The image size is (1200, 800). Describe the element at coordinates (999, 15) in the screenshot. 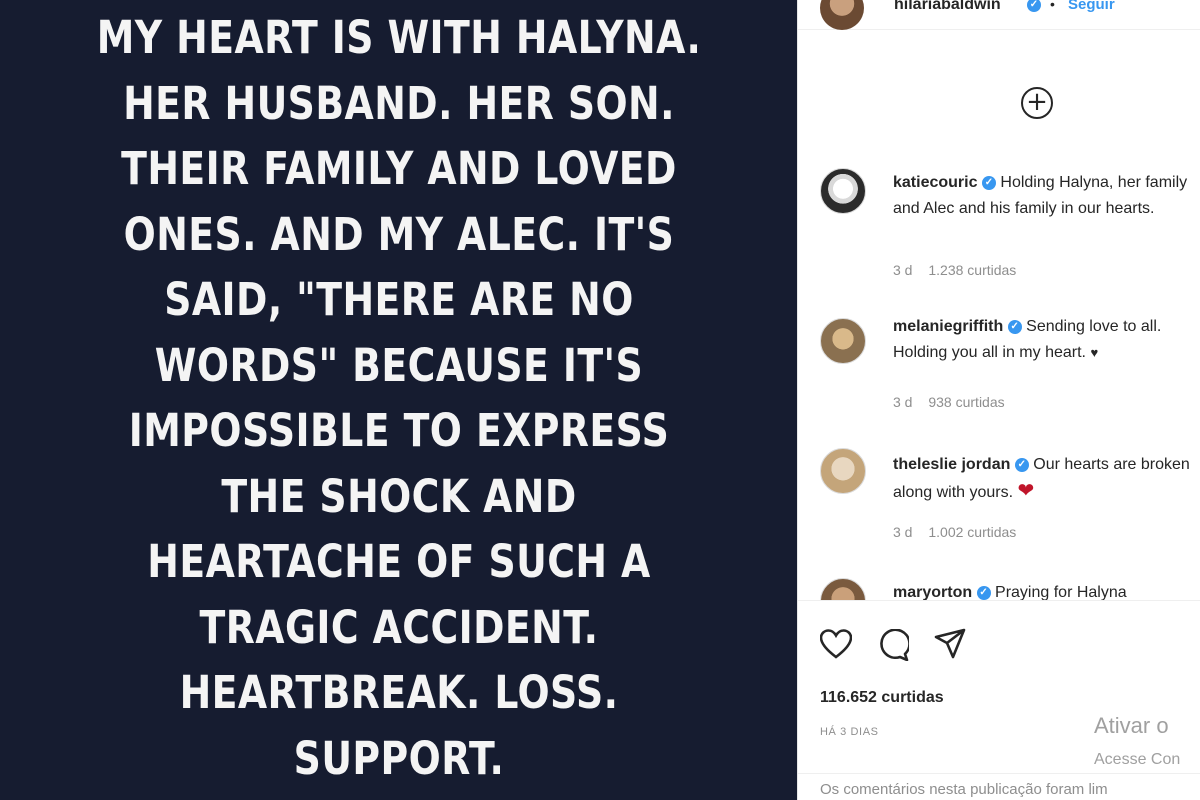

I see `post-header: hilariabaldwin ✓ • Seguir` at that location.